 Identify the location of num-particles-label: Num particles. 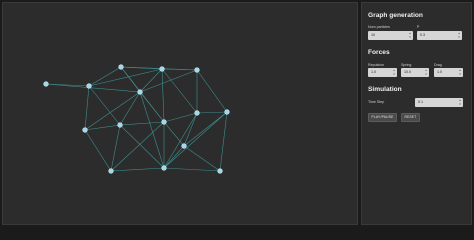
(379, 27).